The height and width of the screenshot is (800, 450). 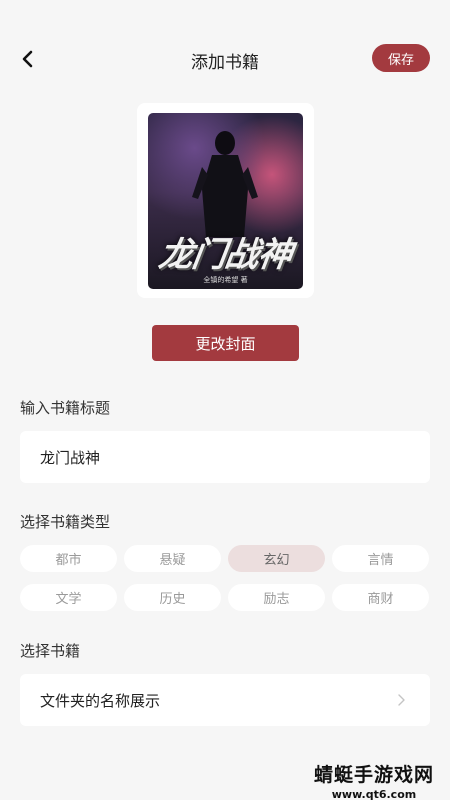 I want to click on watermark-url: www.qt6.com, so click(x=374, y=794).